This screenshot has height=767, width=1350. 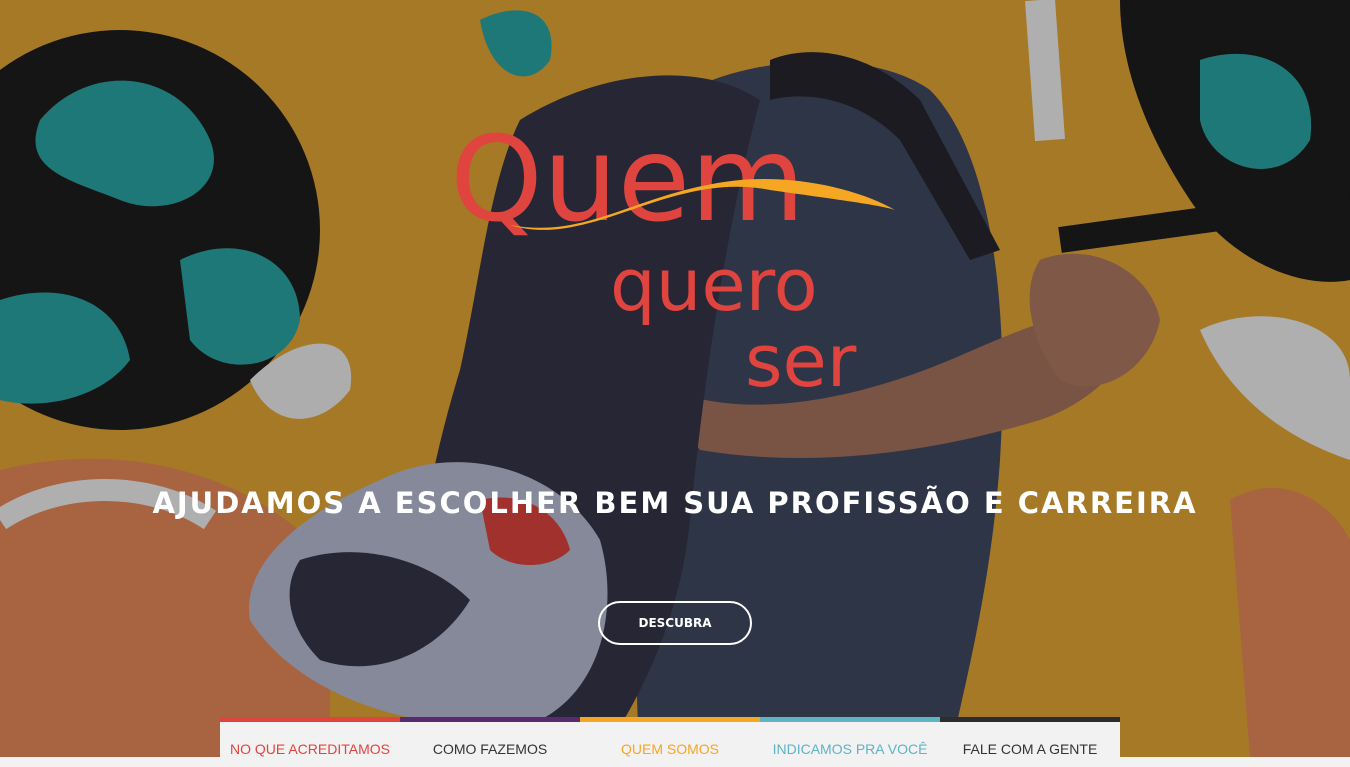 I want to click on quem-quero-ser-logo: Quem quero ser, so click(x=672, y=255).